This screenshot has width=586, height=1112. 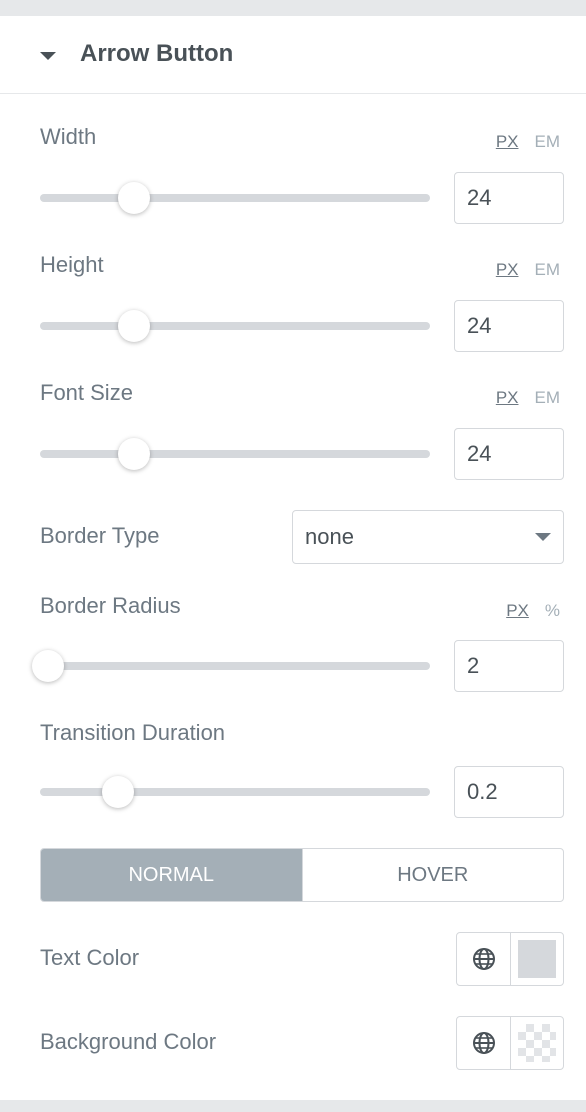 I want to click on transparent-swatch, so click(x=537, y=1043).